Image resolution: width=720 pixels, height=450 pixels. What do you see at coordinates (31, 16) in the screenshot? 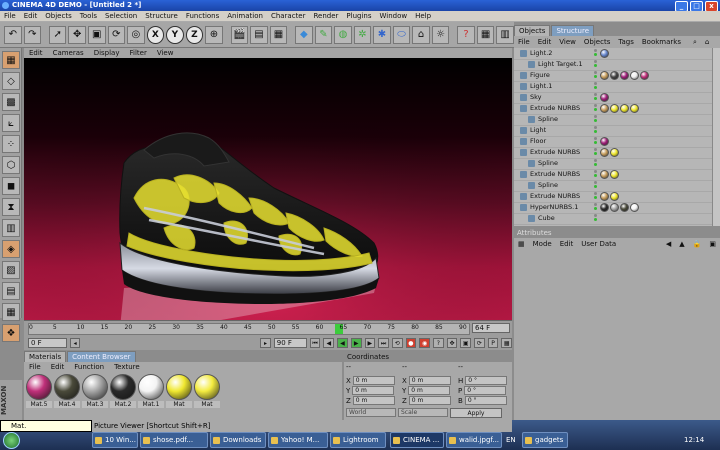
I see `menu-edit: Edit` at bounding box center [31, 16].